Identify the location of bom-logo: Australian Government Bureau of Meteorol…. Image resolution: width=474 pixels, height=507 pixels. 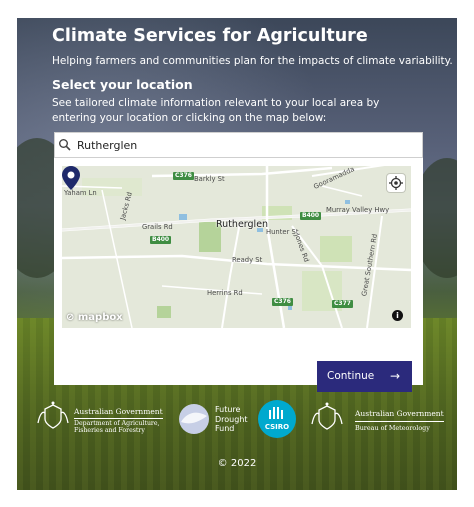
(399, 420).